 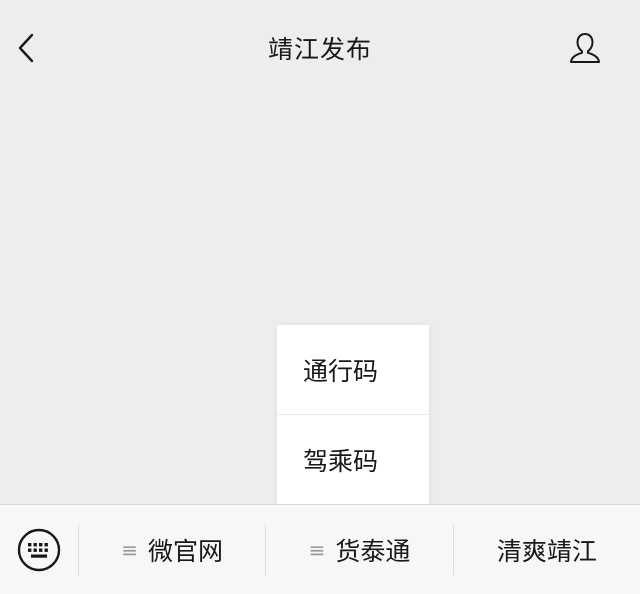 I want to click on menu-tab-label: 微官网, so click(x=186, y=551).